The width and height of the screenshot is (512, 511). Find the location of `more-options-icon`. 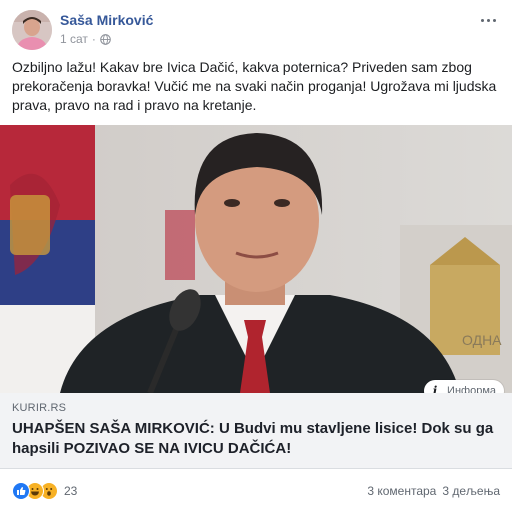

more-options-icon is located at coordinates (488, 20).